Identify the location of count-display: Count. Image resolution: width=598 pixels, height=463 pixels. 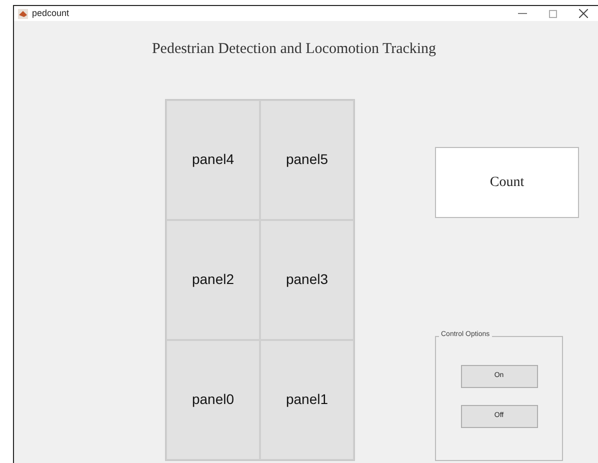
(507, 182).